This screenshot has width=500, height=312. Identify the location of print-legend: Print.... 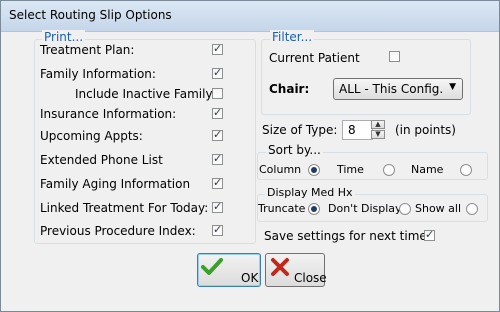
(64, 37).